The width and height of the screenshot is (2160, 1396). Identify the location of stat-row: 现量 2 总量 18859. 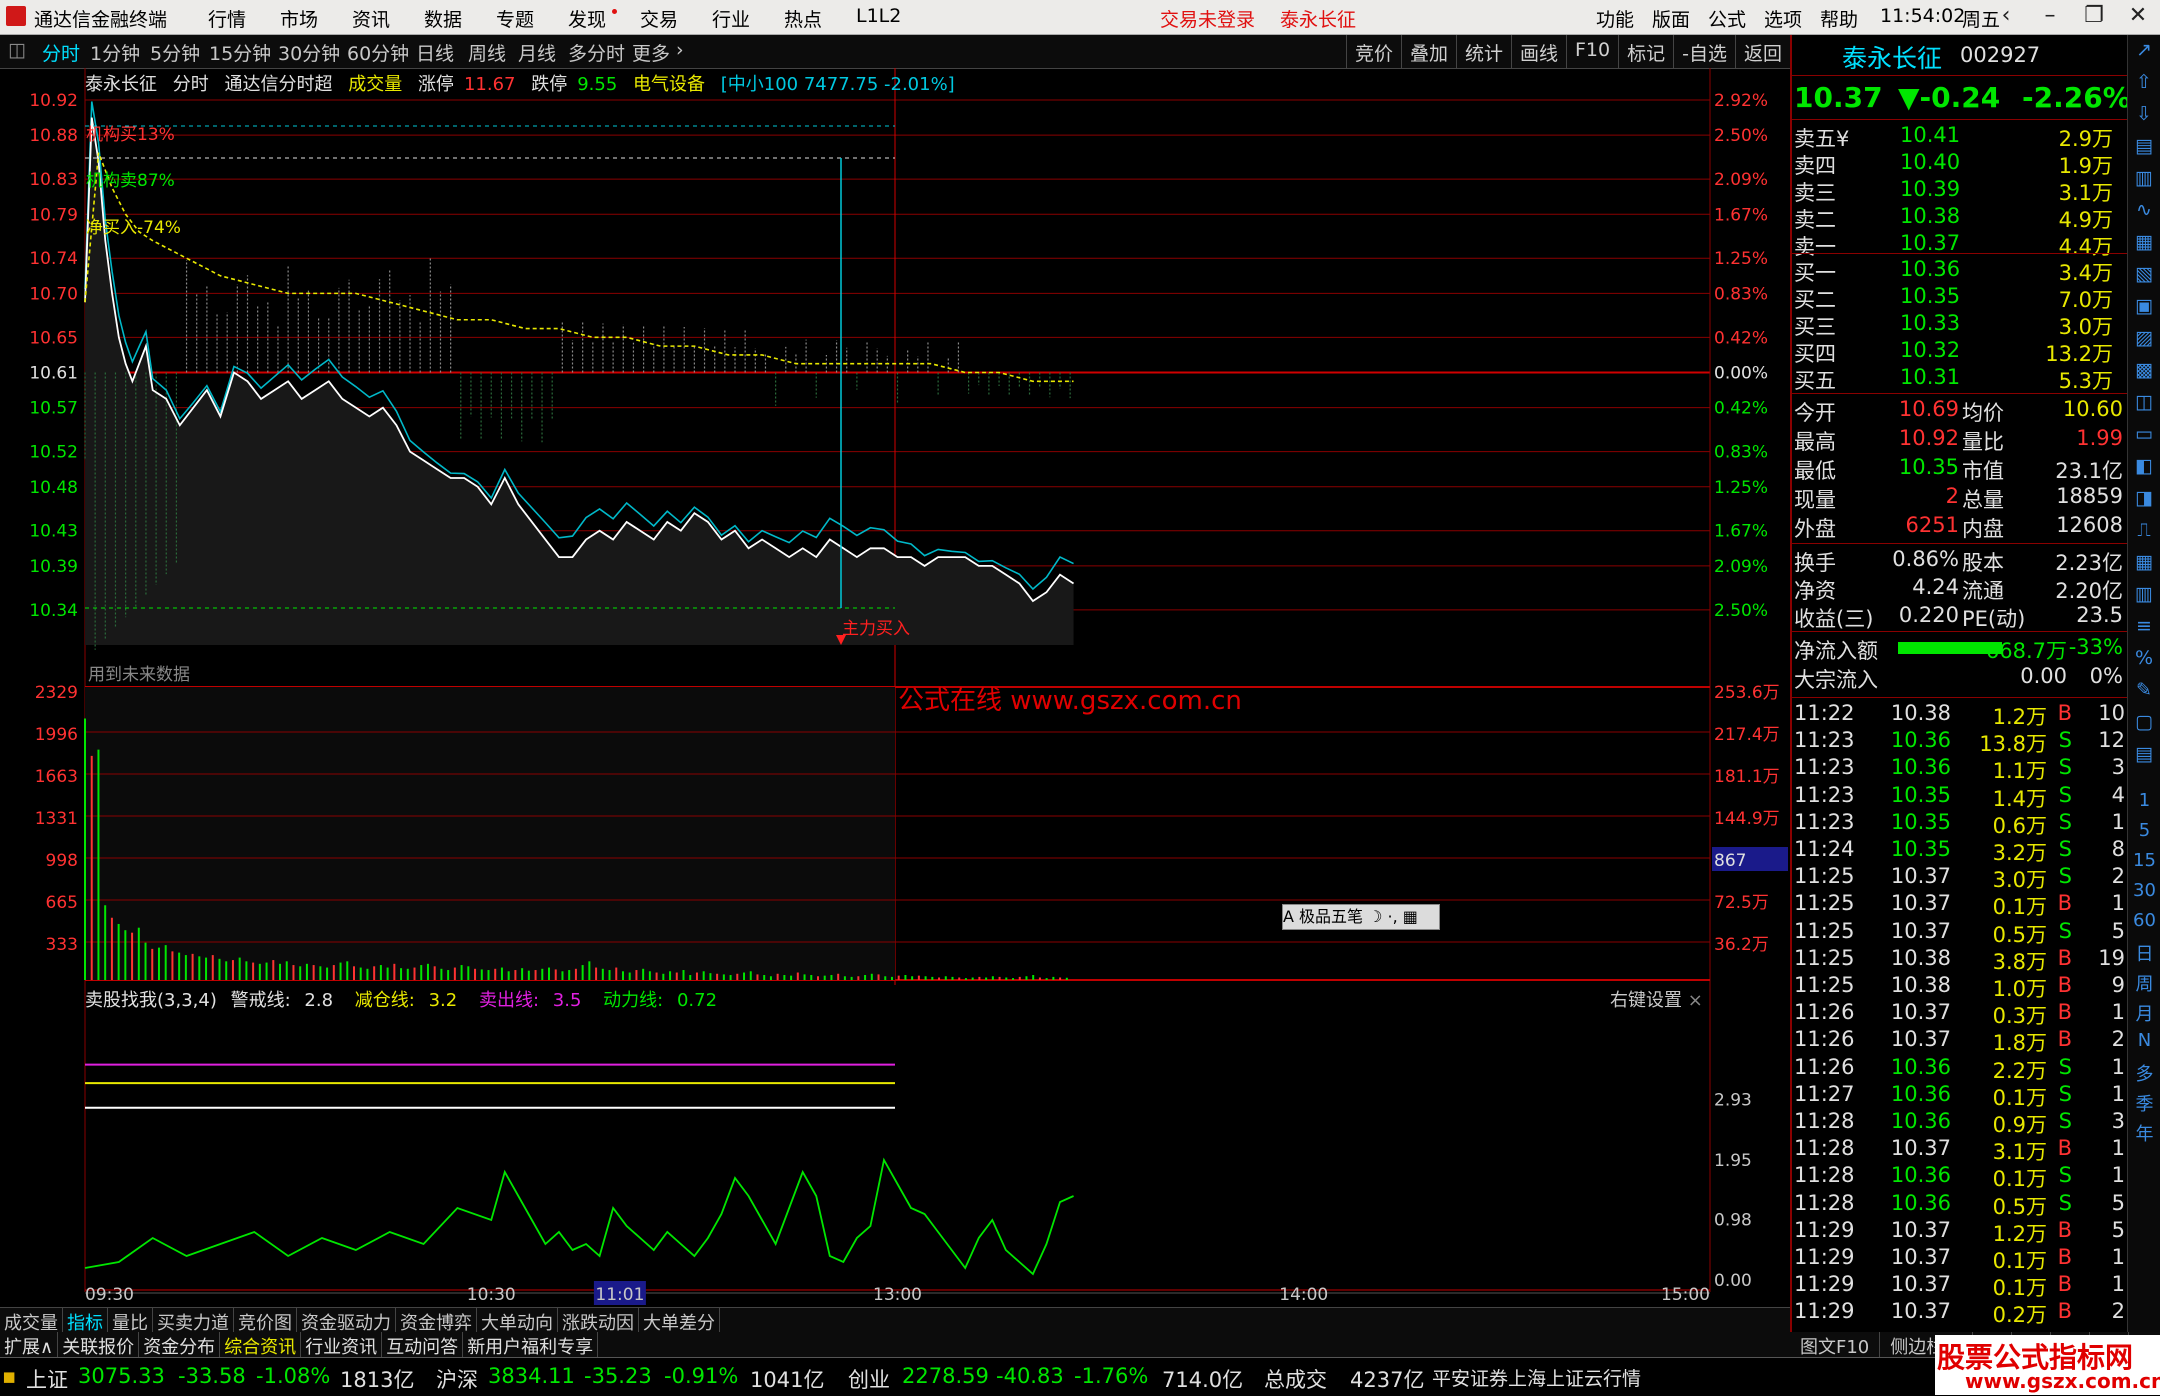
(1959, 498).